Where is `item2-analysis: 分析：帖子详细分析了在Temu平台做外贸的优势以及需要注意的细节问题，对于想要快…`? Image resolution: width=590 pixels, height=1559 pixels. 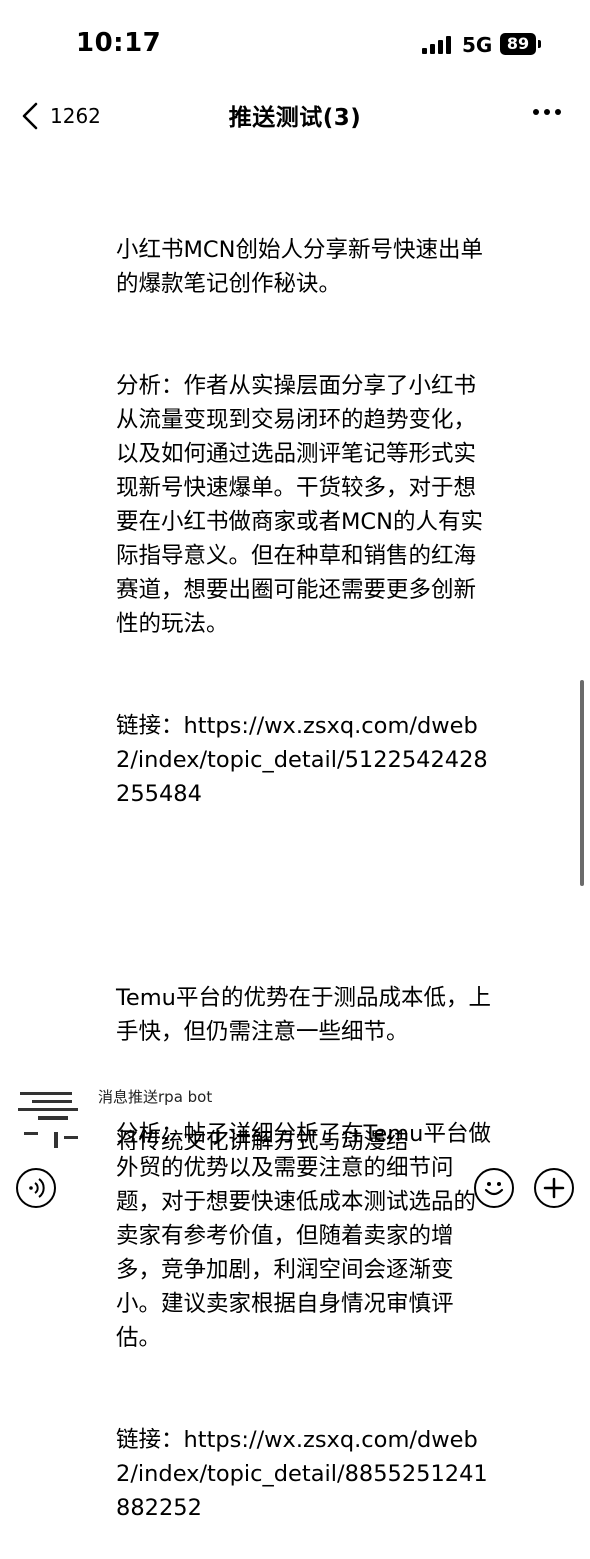 item2-analysis: 分析：帖子详细分析了在Temu平台做外贸的优势以及需要注意的细节问题，对于想要快… is located at coordinates (303, 1236).